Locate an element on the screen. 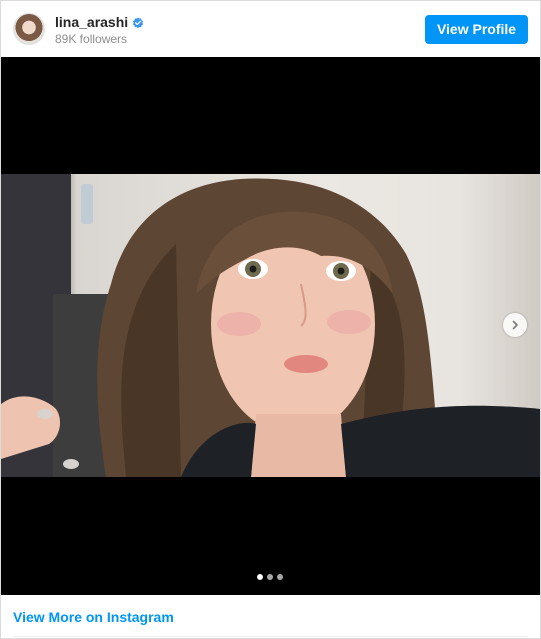 The width and height of the screenshot is (541, 639). verified-badge-icon is located at coordinates (138, 22).